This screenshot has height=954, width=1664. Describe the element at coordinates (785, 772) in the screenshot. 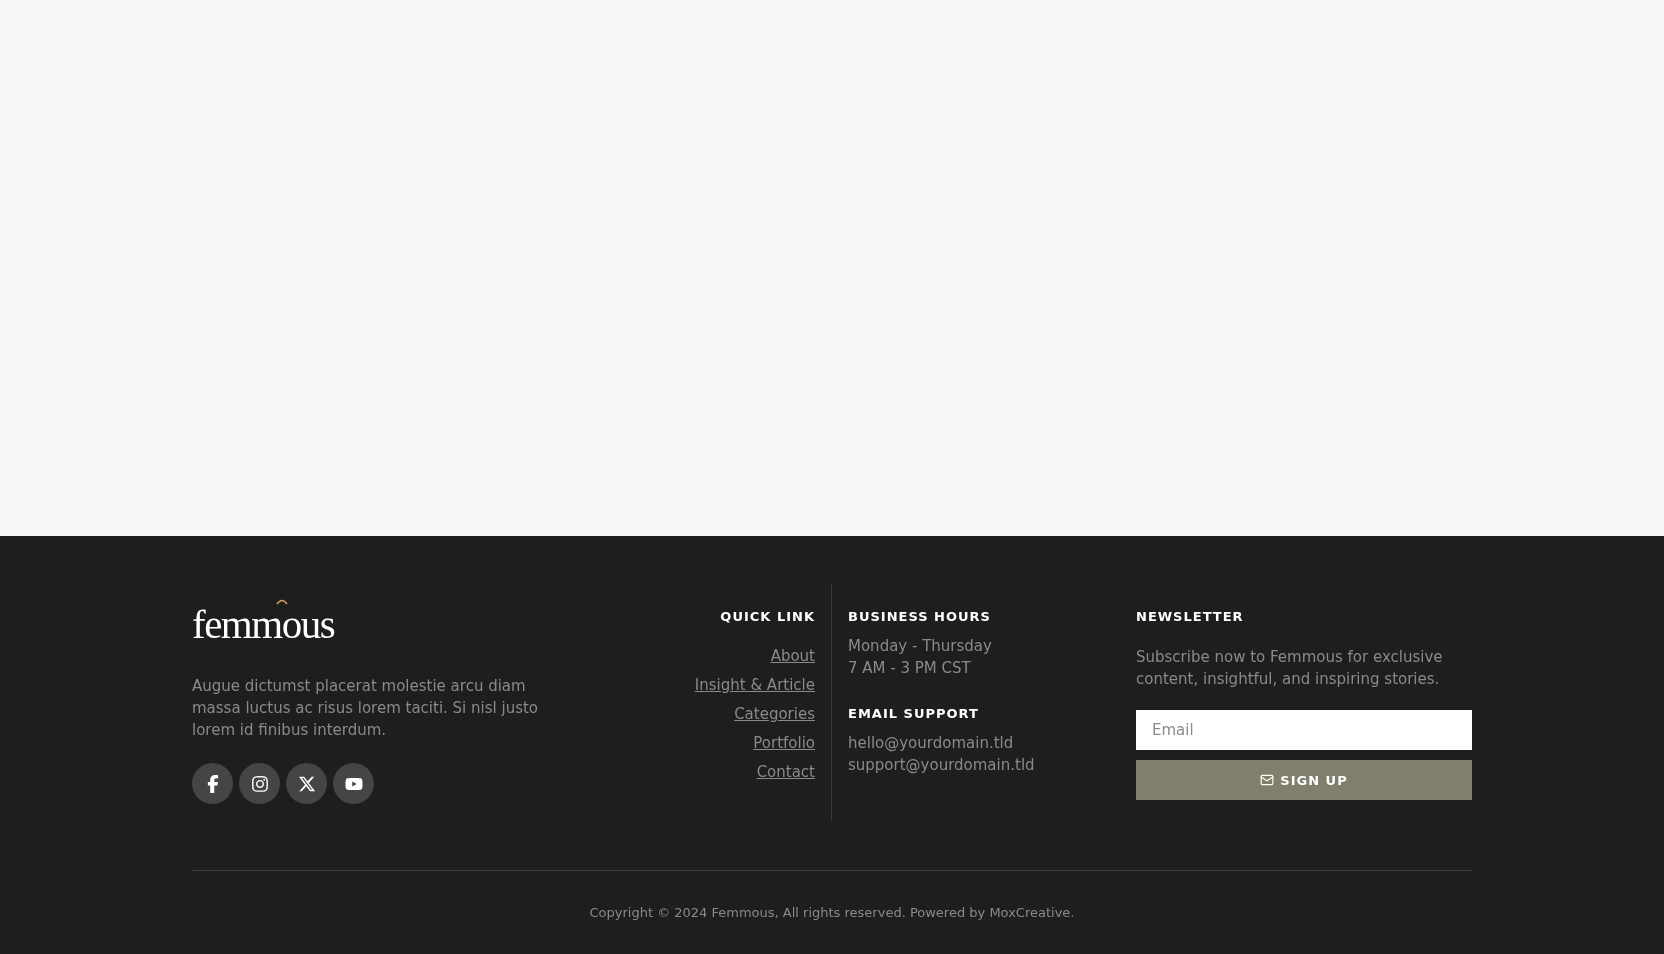

I see `footer-link: Contact` at that location.